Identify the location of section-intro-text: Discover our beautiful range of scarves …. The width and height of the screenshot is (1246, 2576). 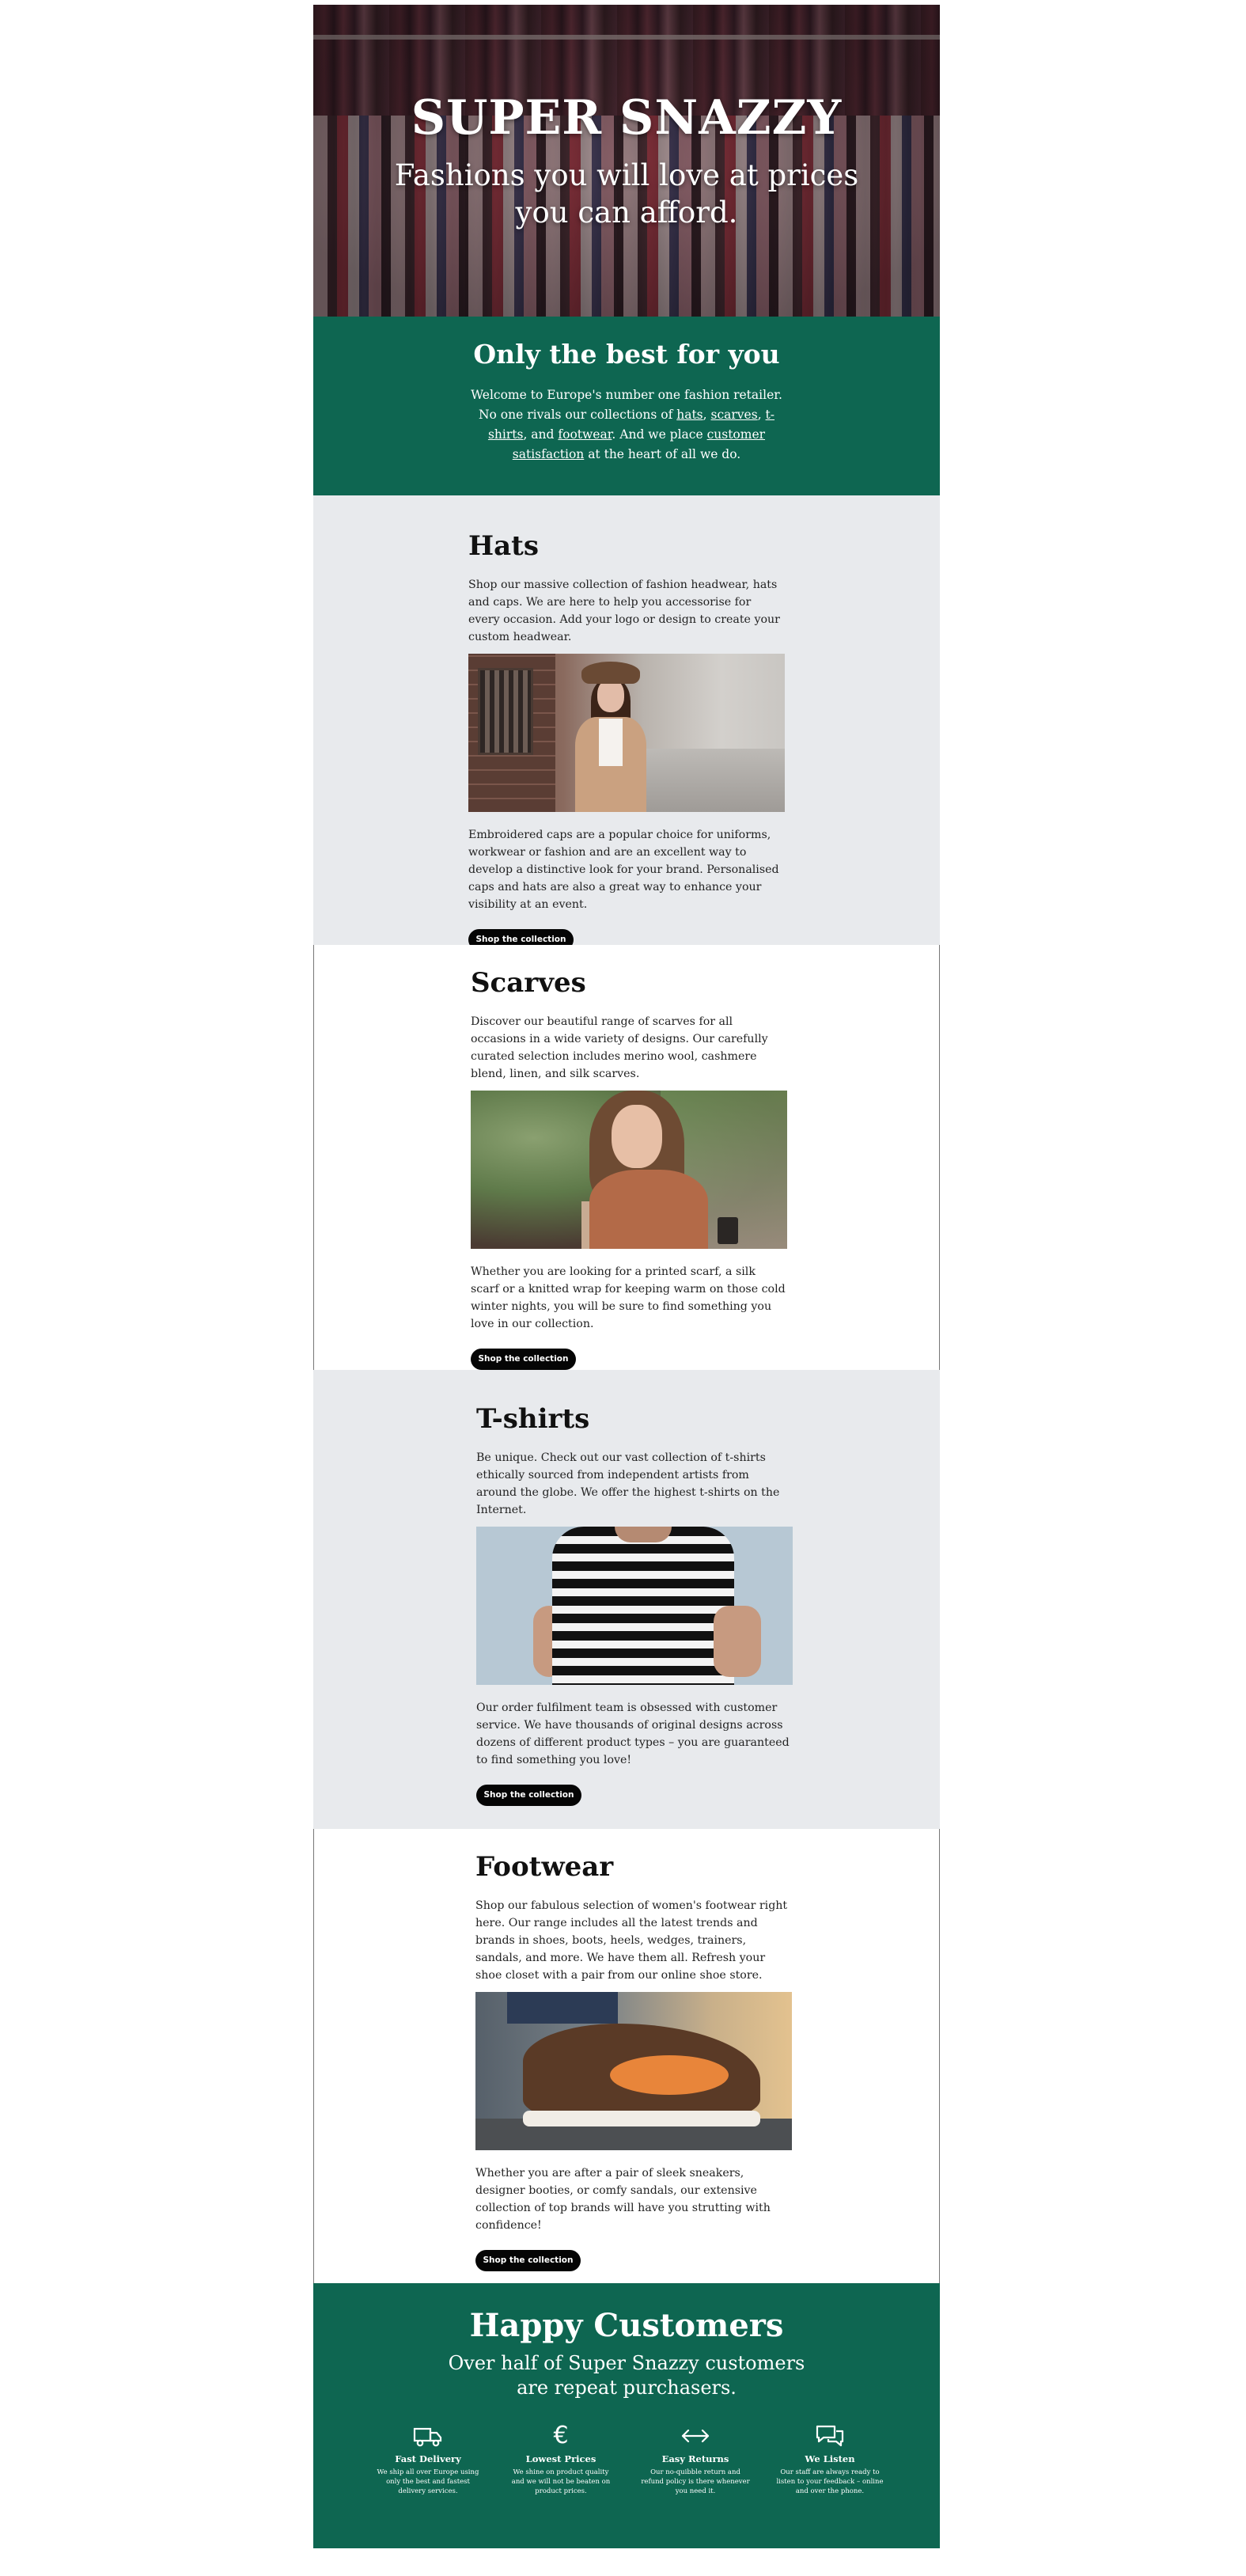
(619, 1047).